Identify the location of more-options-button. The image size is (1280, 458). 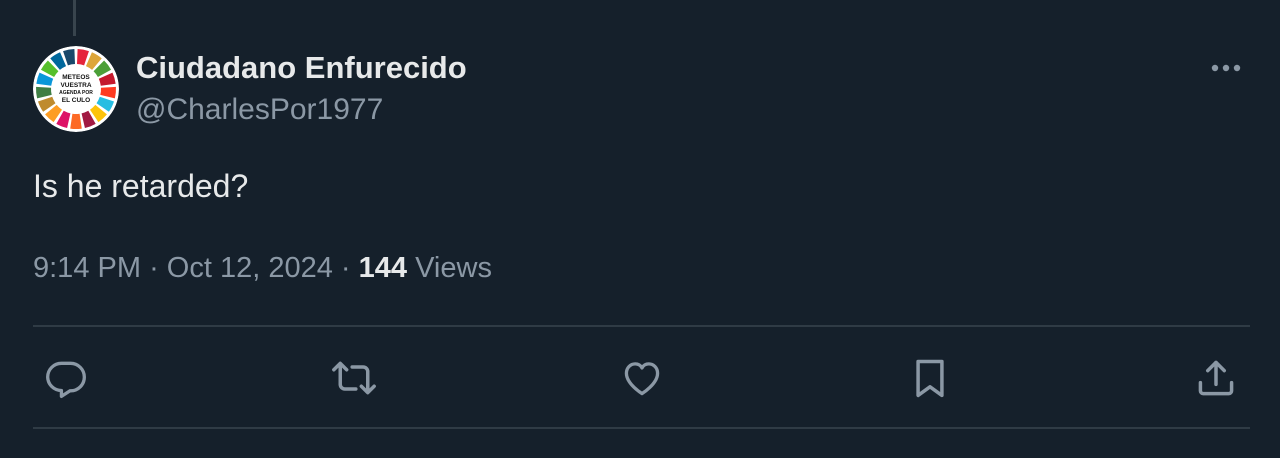
(1226, 68).